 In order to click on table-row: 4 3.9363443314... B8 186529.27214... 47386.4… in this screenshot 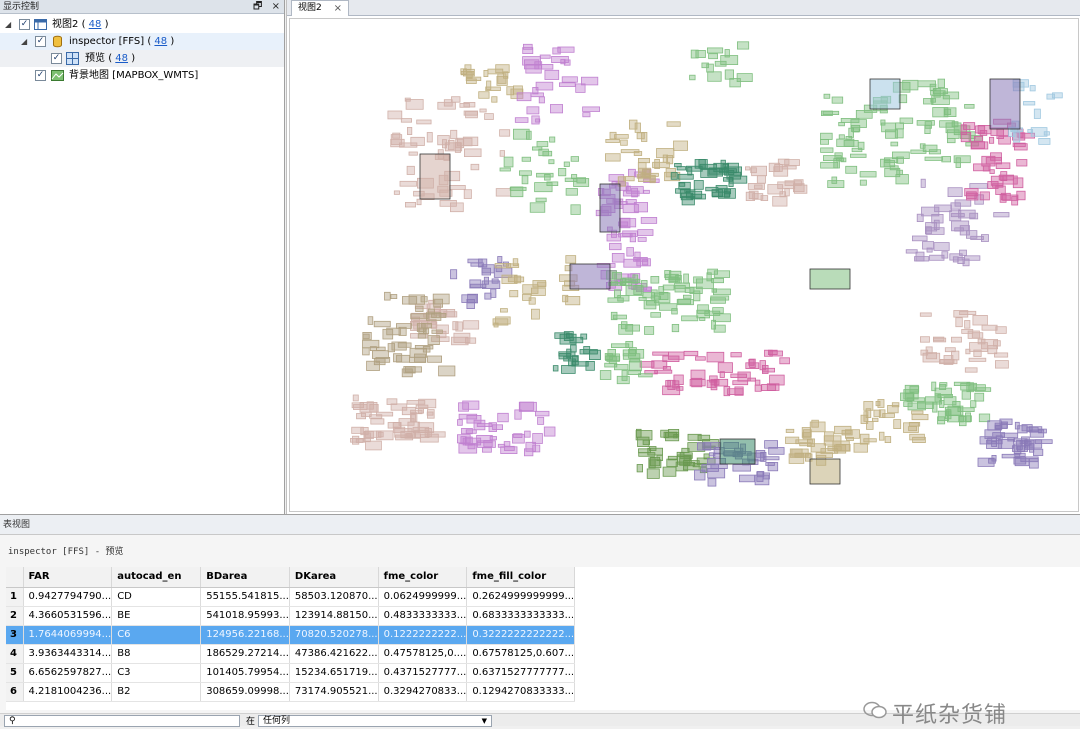, I will do `click(291, 654)`.